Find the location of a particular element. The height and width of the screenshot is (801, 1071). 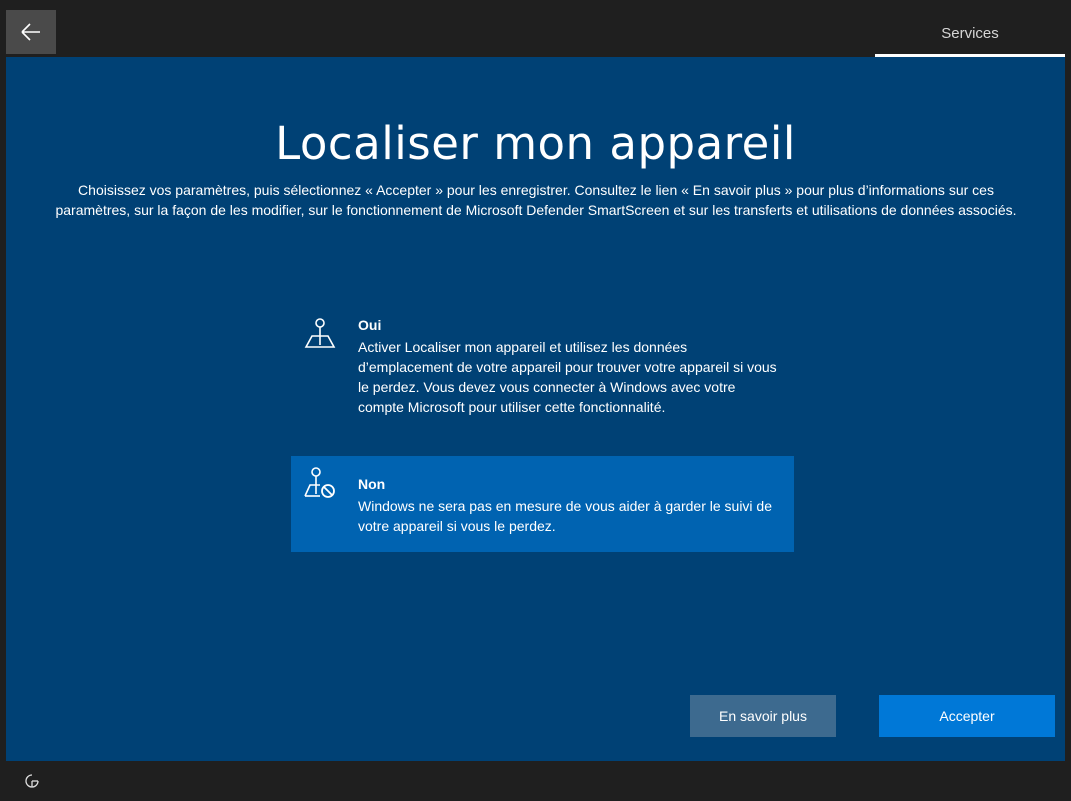

tab-services: Services is located at coordinates (970, 33).